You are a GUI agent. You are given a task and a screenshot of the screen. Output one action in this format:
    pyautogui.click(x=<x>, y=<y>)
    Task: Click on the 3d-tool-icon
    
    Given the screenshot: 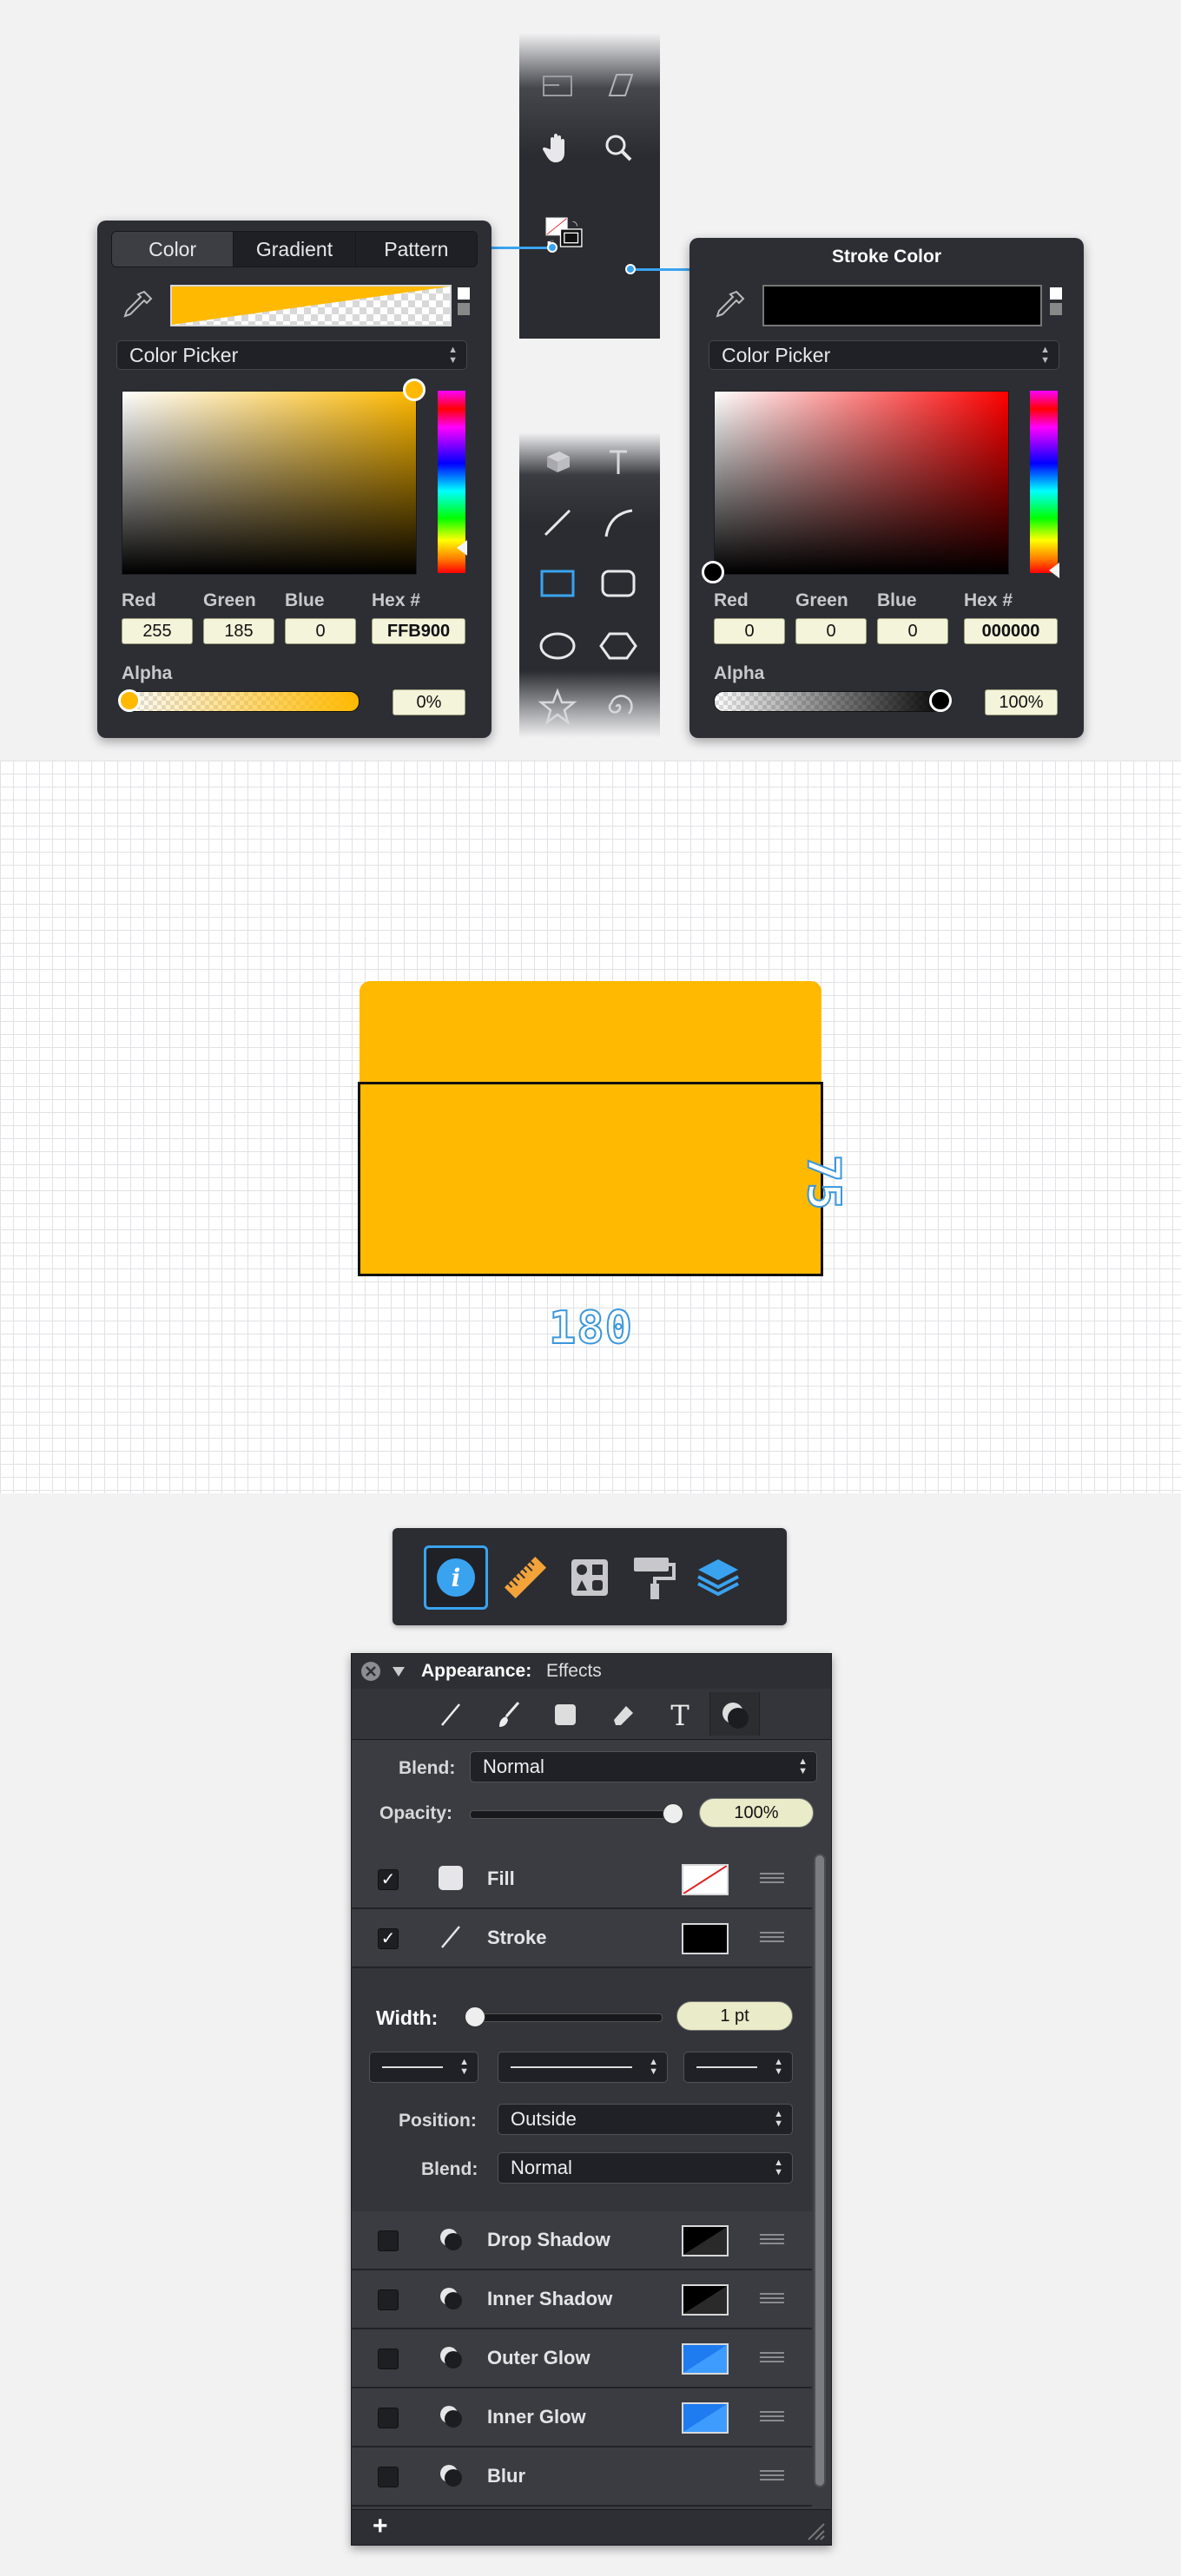 What is the action you would take?
    pyautogui.click(x=557, y=462)
    